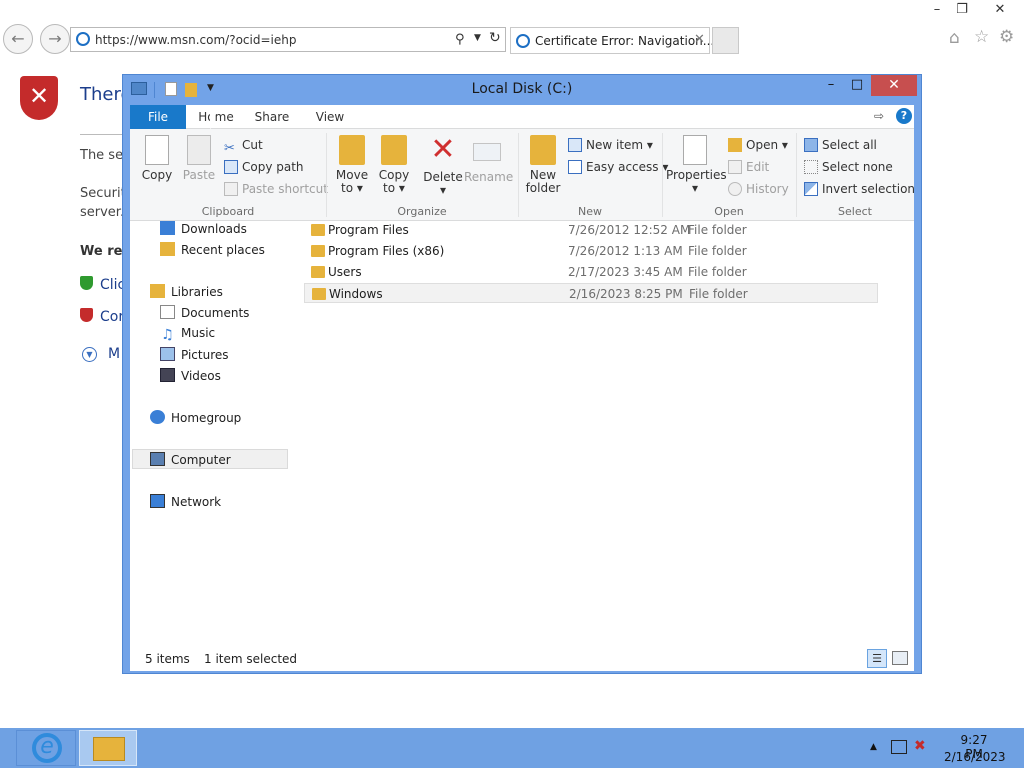 The height and width of the screenshot is (768, 1024). Describe the element at coordinates (831, 85) in the screenshot. I see `minimize-button: –` at that location.